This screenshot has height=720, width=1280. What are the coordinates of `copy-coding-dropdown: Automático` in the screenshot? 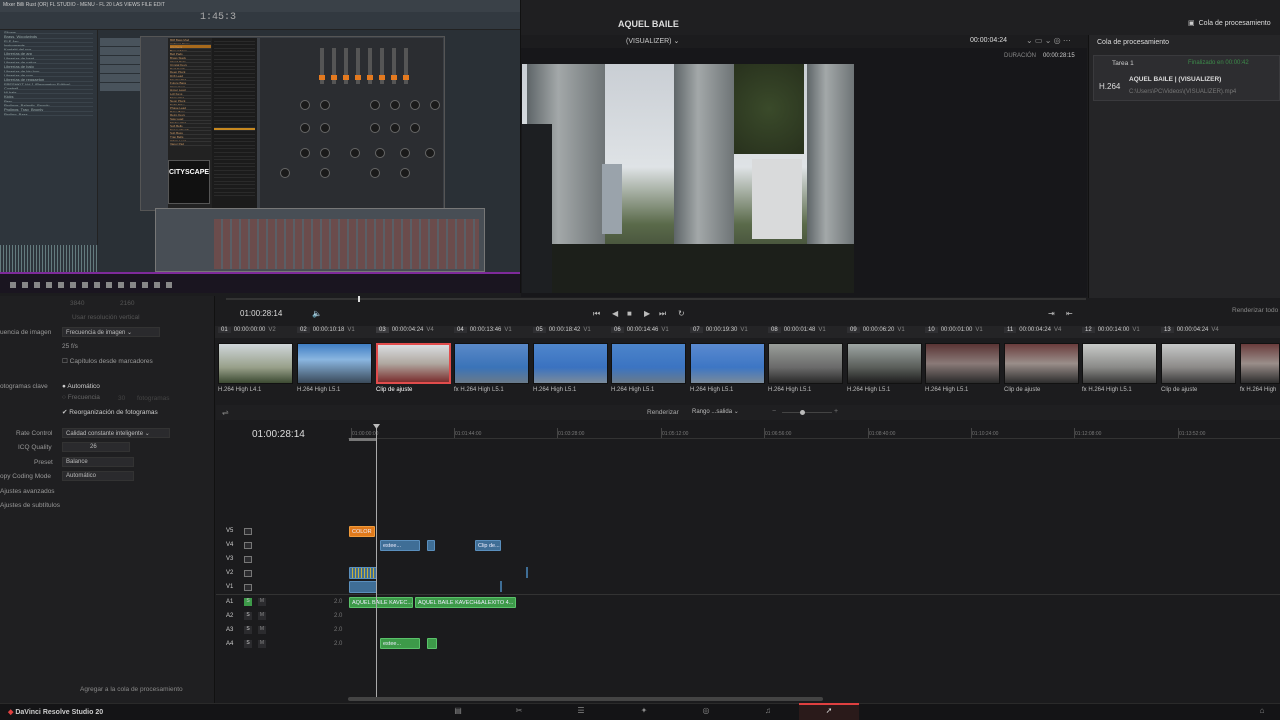 It's located at (98, 476).